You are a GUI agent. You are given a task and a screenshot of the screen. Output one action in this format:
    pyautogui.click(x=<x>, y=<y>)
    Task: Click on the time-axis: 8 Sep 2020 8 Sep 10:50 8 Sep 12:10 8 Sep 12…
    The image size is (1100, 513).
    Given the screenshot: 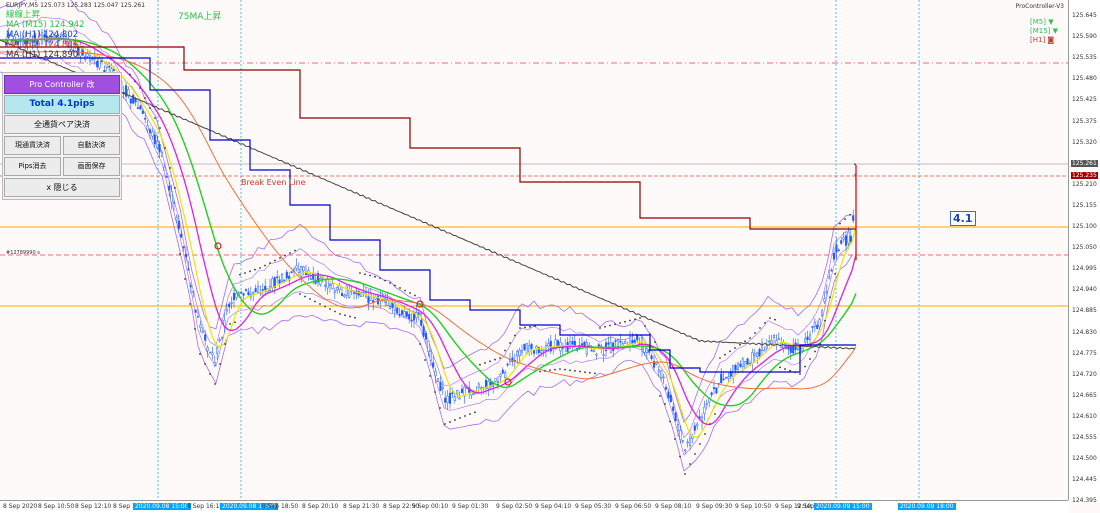 What is the action you would take?
    pyautogui.click(x=534, y=506)
    